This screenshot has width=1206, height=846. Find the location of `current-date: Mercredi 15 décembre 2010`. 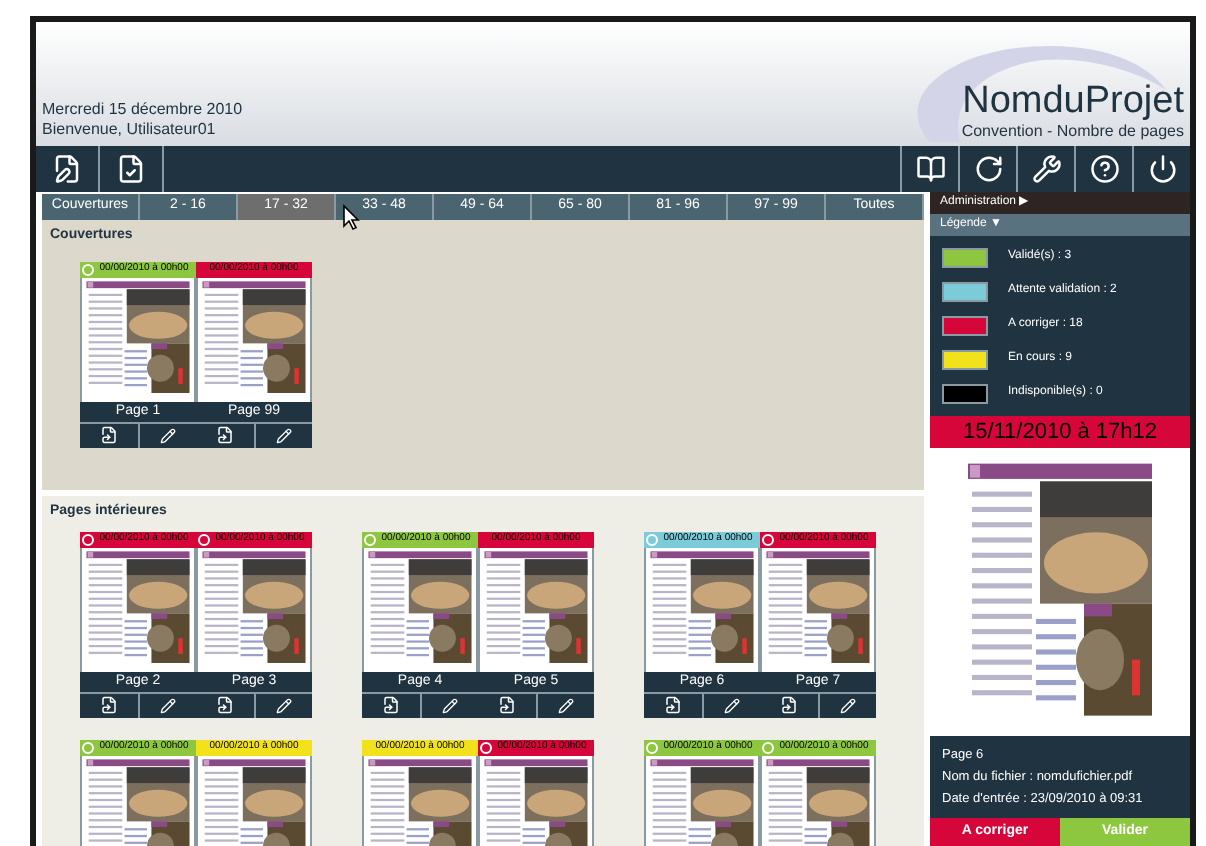

current-date: Mercredi 15 décembre 2010 is located at coordinates (142, 110).